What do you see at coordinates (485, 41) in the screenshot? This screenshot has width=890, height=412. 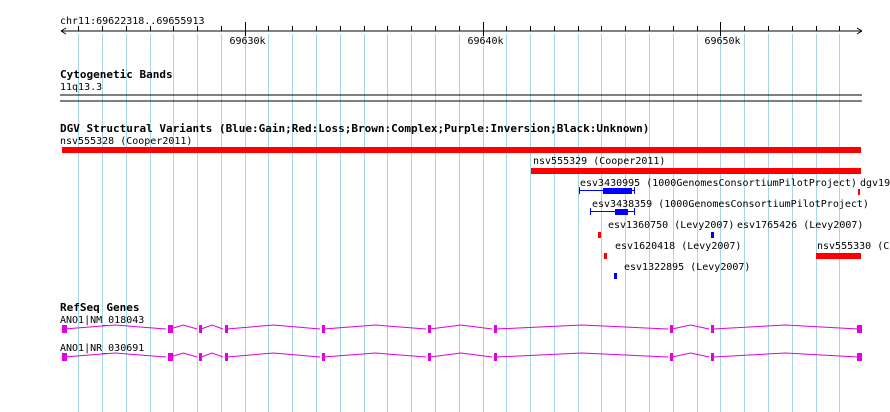 I see `ruler-tick-label: 69640k` at bounding box center [485, 41].